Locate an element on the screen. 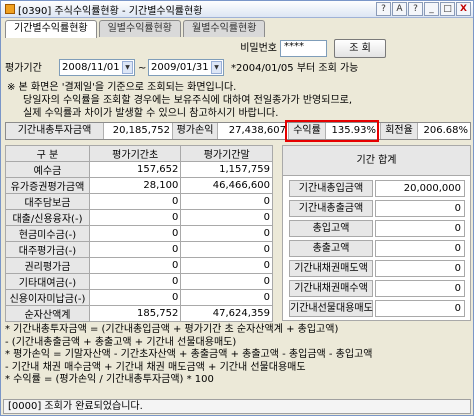  row-label: 대출/신용융자(-) is located at coordinates (47, 217).